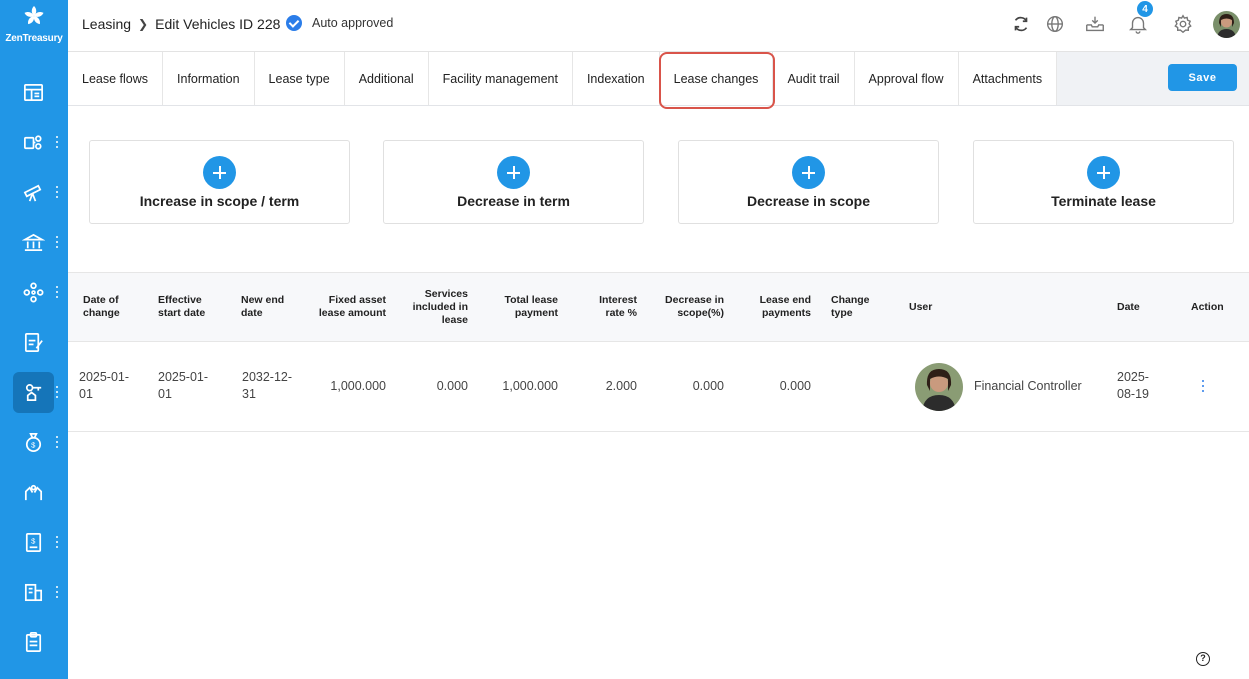  I want to click on sidebar-item-accounting, so click(33, 592).